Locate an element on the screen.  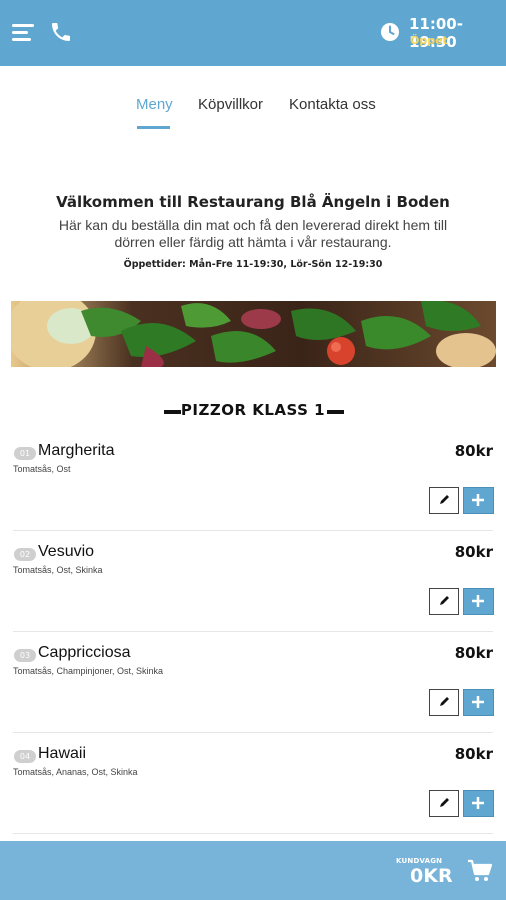
section-title: PIZZOR KLASS 1 is located at coordinates (253, 410).